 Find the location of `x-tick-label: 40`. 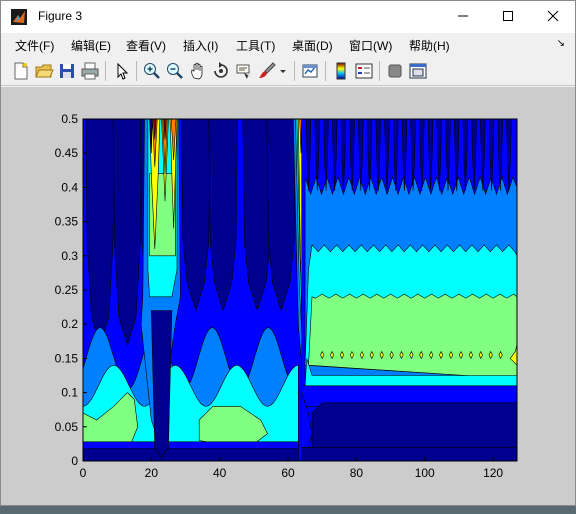

x-tick-label: 40 is located at coordinates (220, 473).